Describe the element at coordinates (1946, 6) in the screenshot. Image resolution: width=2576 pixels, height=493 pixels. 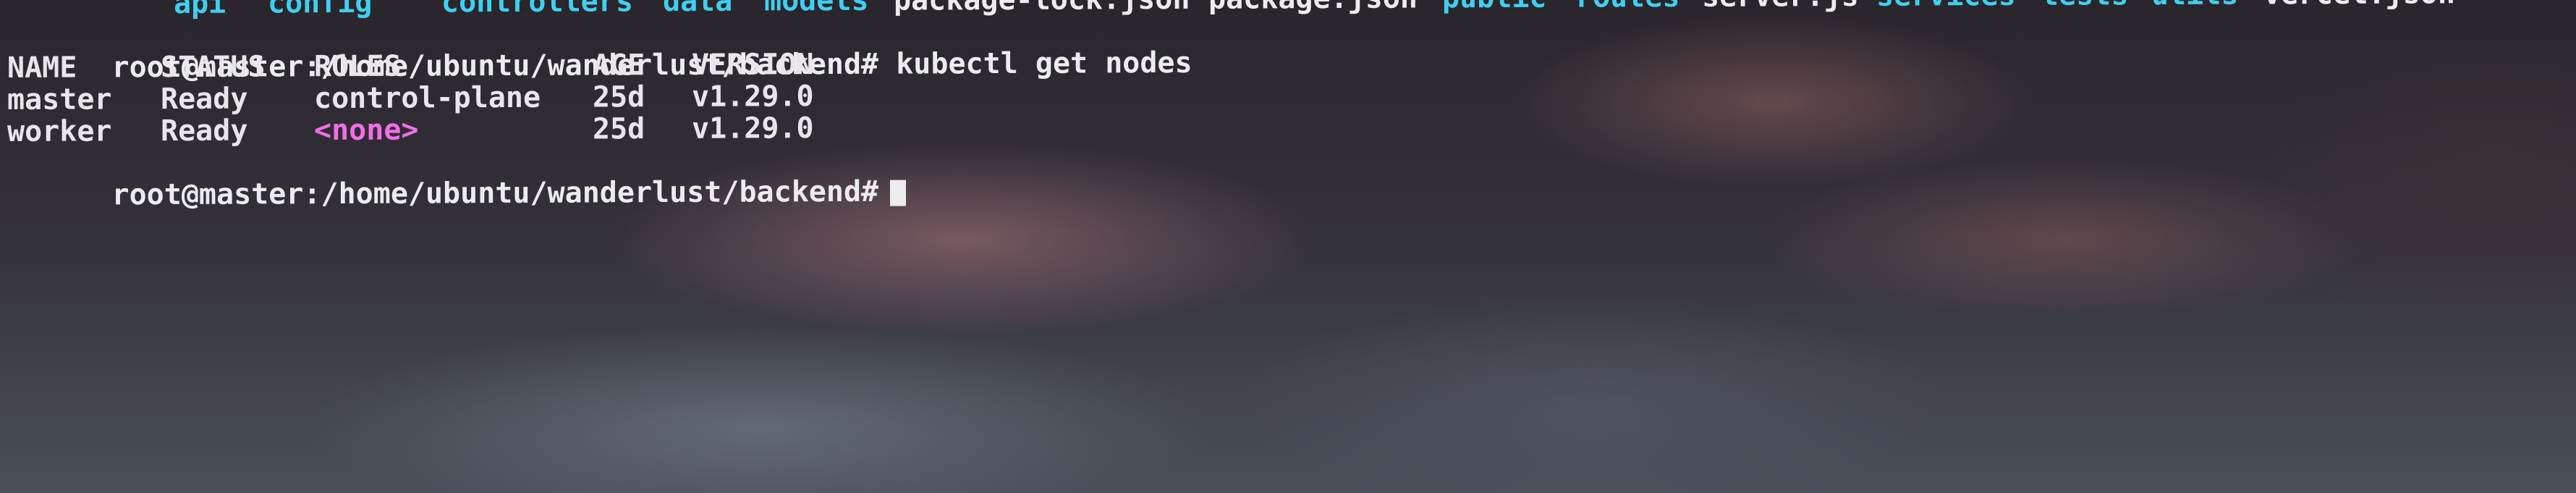
I see `ls-item-services: services` at that location.